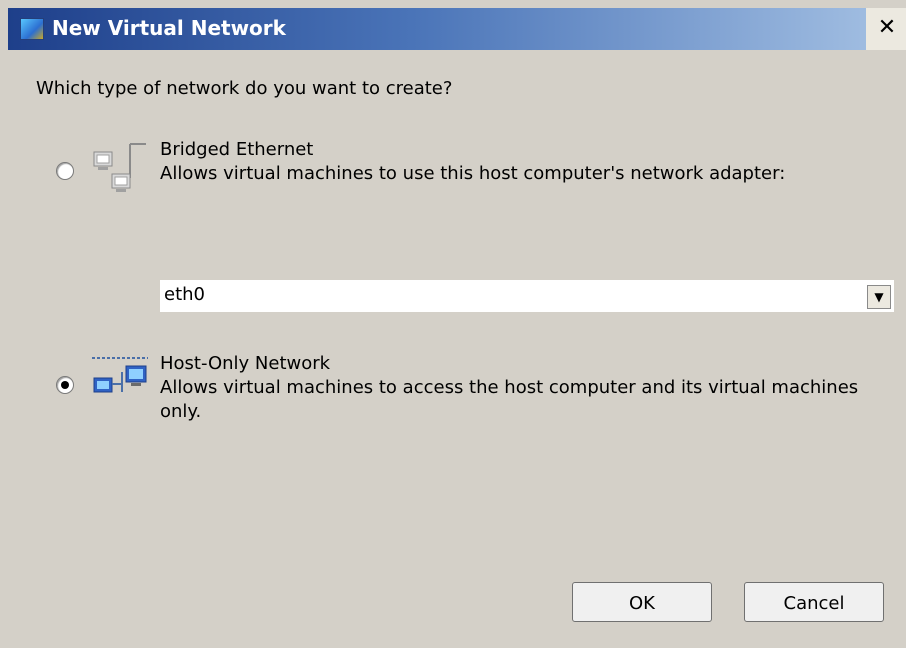 This screenshot has width=906, height=648. What do you see at coordinates (65, 171) in the screenshot?
I see `bridged-ethernet-radio` at bounding box center [65, 171].